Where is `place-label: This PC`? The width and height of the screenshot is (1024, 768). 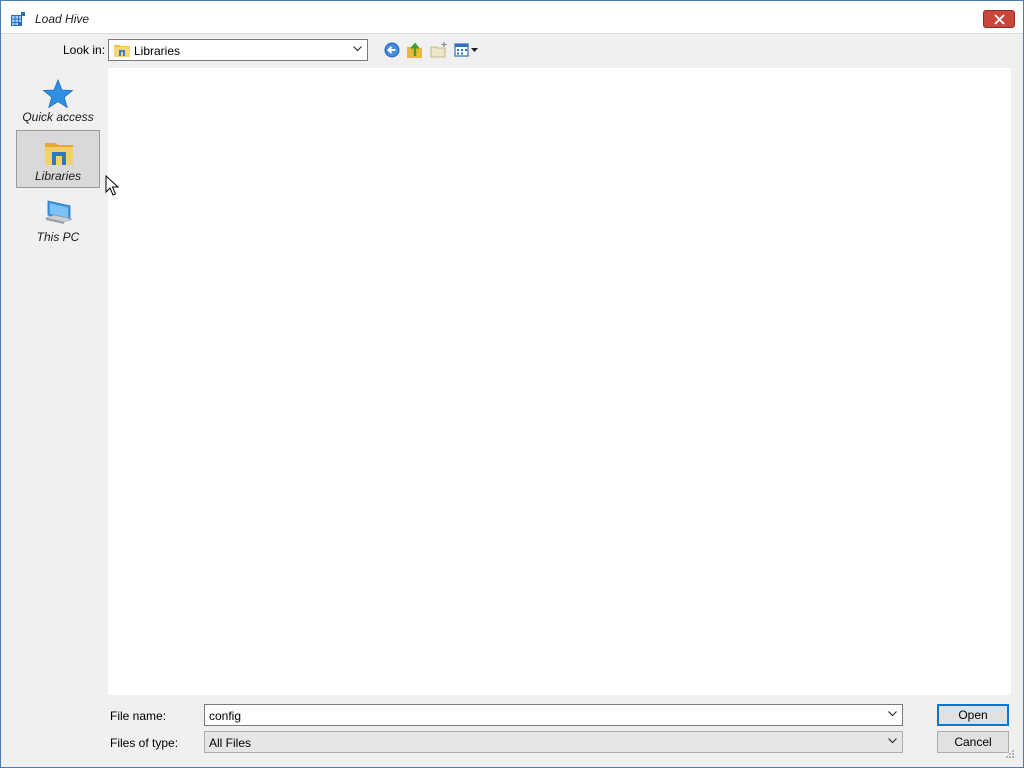
place-label: This PC is located at coordinates (58, 237).